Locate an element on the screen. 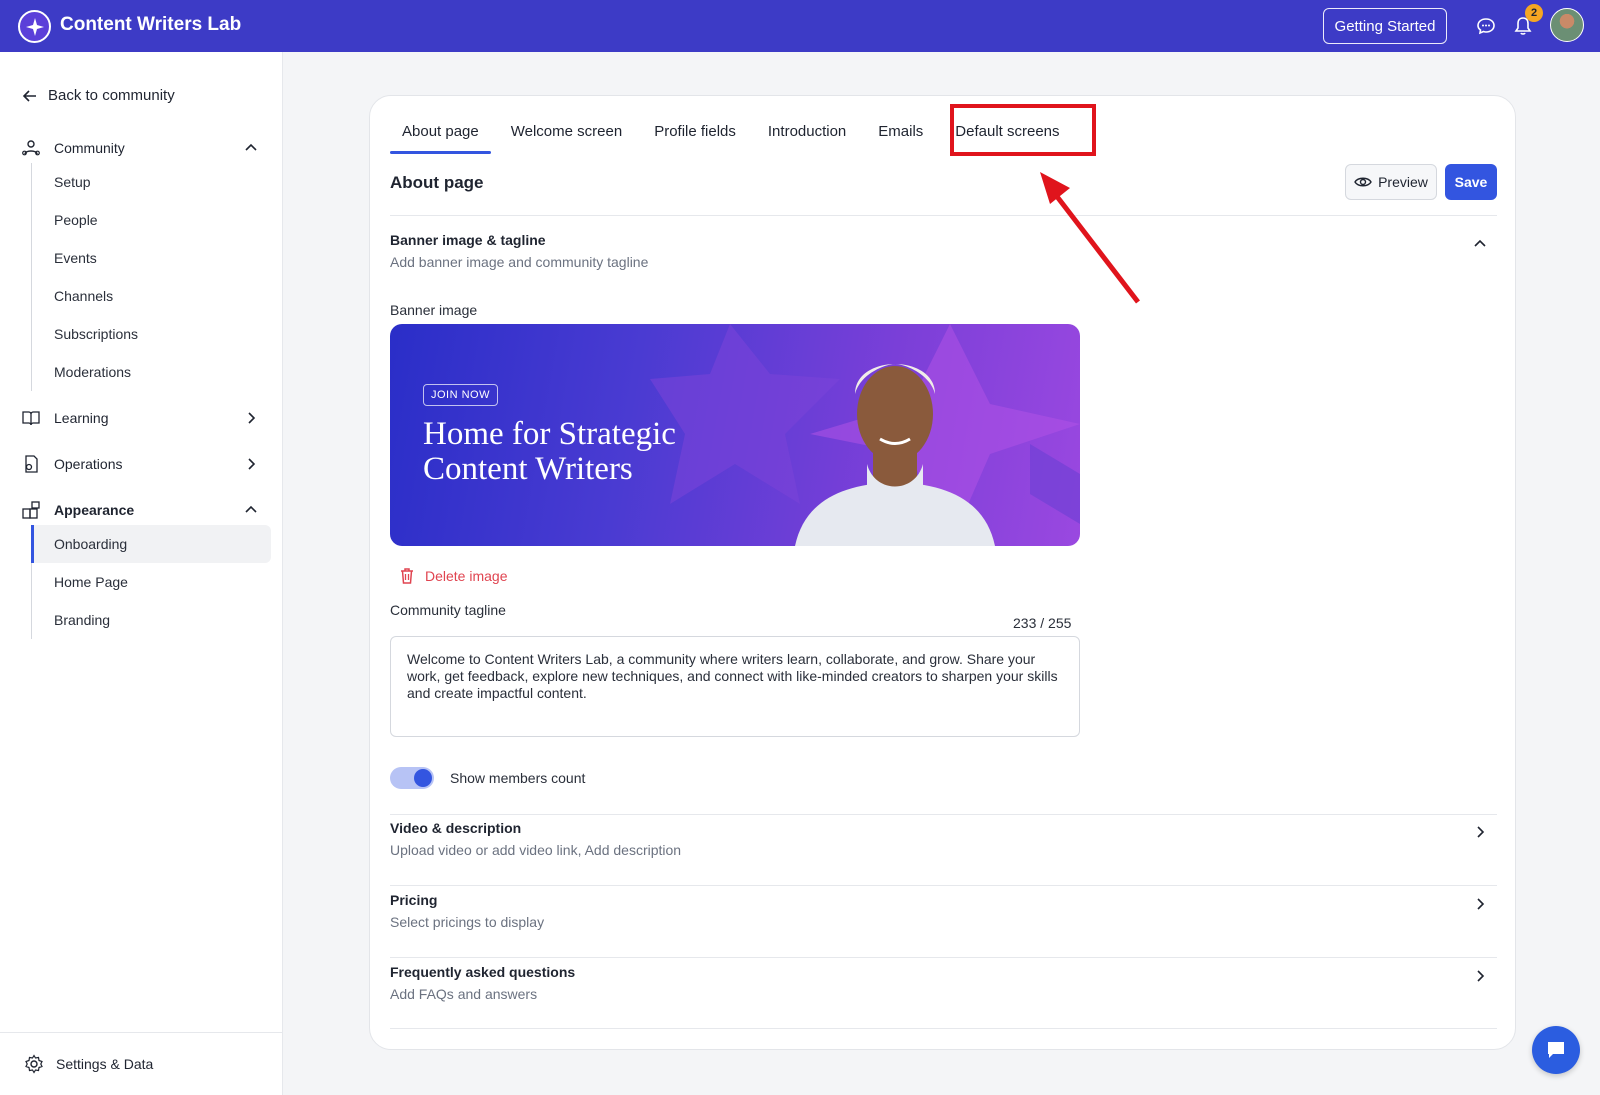 The image size is (1600, 1095). book-icon is located at coordinates (31, 418).